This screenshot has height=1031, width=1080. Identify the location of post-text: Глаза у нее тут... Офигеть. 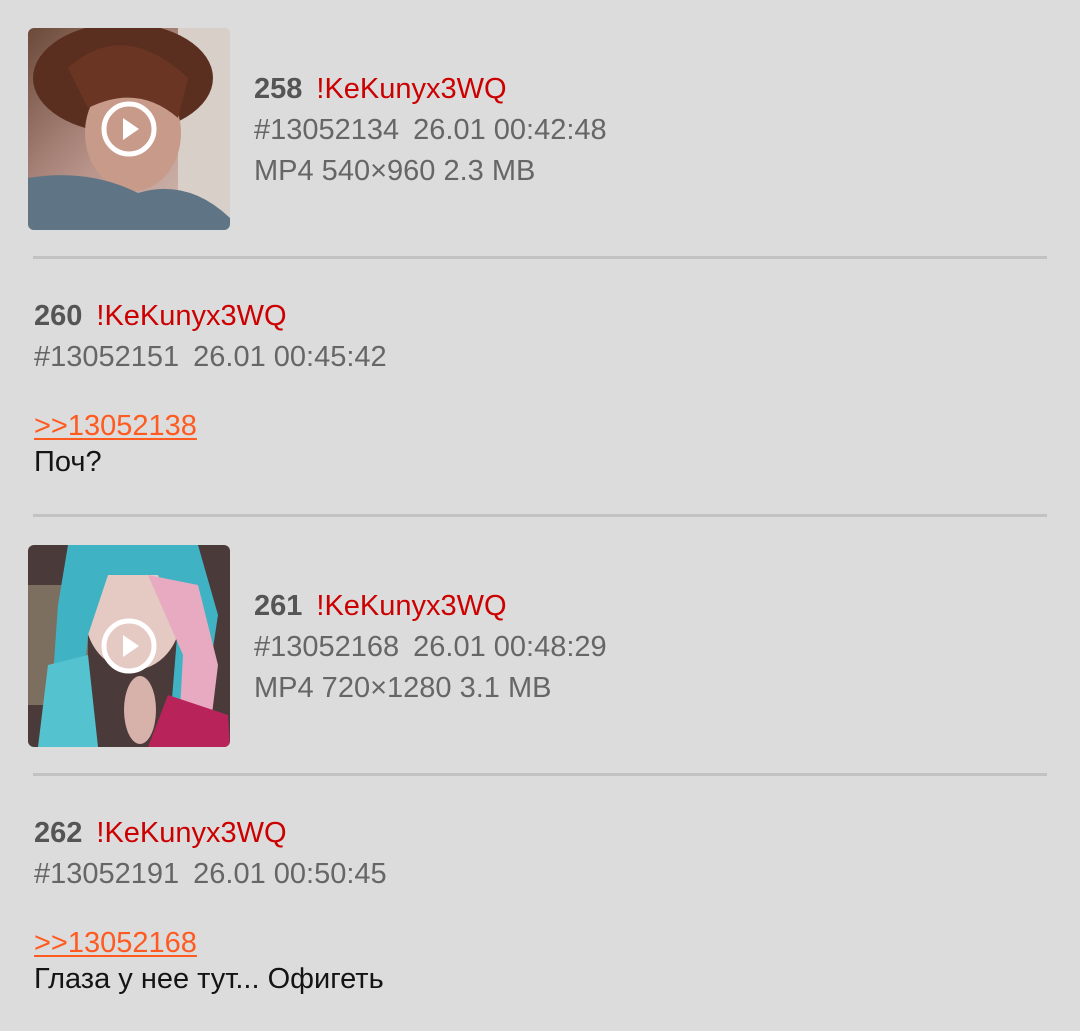
(209, 979).